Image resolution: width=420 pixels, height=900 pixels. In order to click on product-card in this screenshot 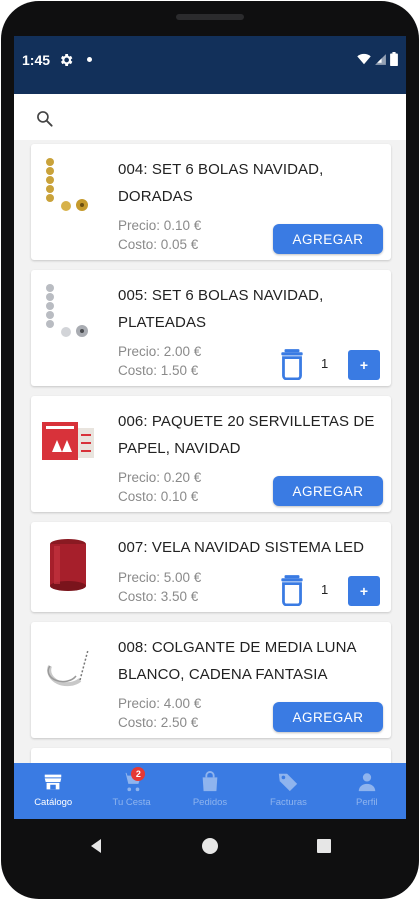, I will do `click(211, 755)`.